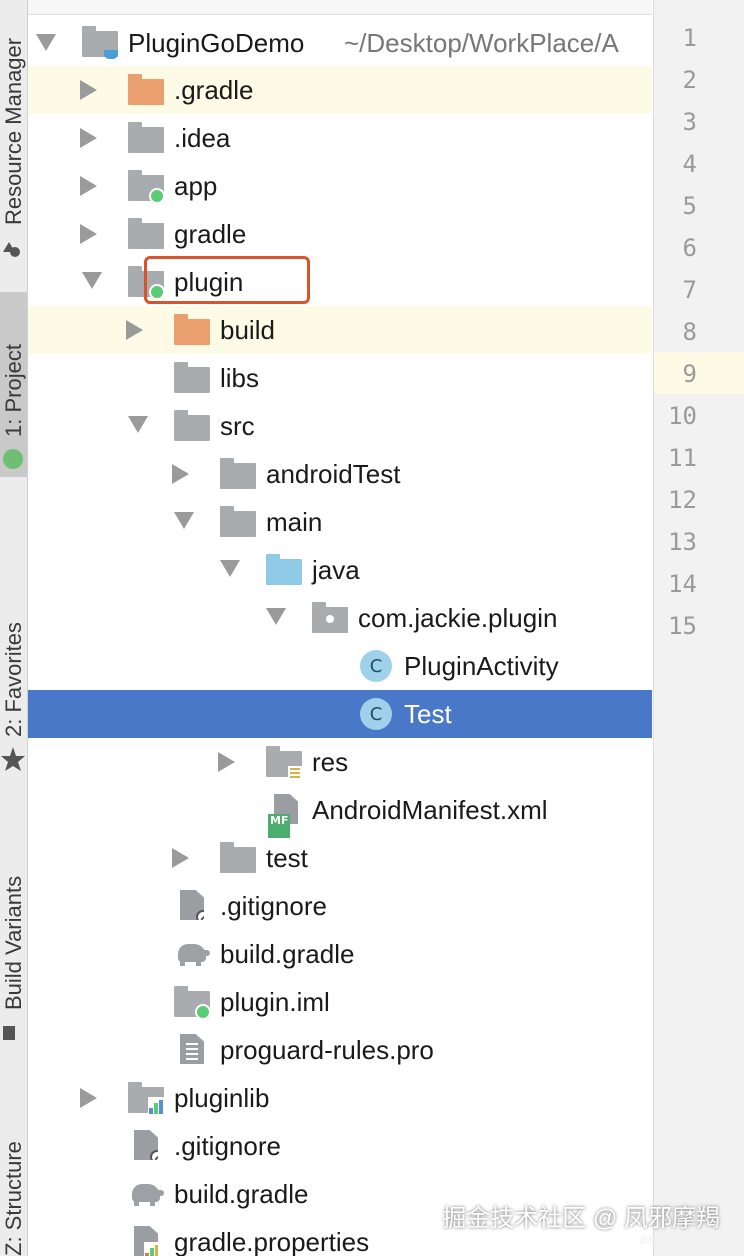  What do you see at coordinates (237, 426) in the screenshot?
I see `tree-label: src` at bounding box center [237, 426].